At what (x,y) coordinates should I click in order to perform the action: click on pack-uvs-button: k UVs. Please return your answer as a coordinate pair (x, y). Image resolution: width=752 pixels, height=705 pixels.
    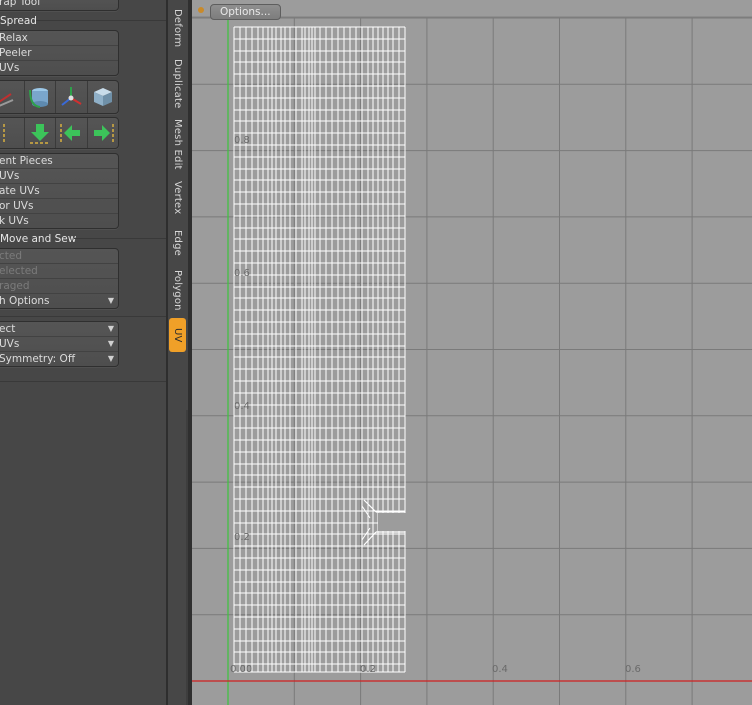
    Looking at the image, I should click on (59, 220).